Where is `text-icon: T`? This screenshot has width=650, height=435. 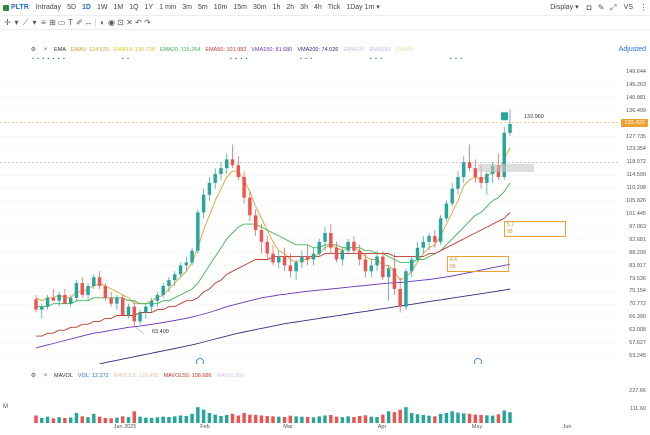 text-icon: T is located at coordinates (70, 22).